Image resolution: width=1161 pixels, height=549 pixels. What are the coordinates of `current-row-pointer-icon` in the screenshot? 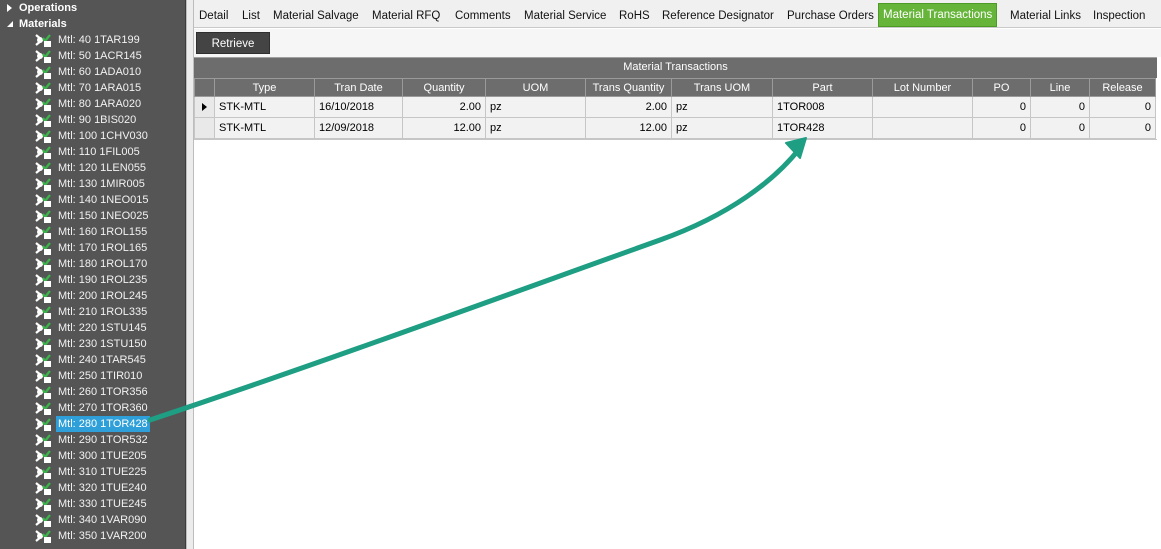 It's located at (204, 107).